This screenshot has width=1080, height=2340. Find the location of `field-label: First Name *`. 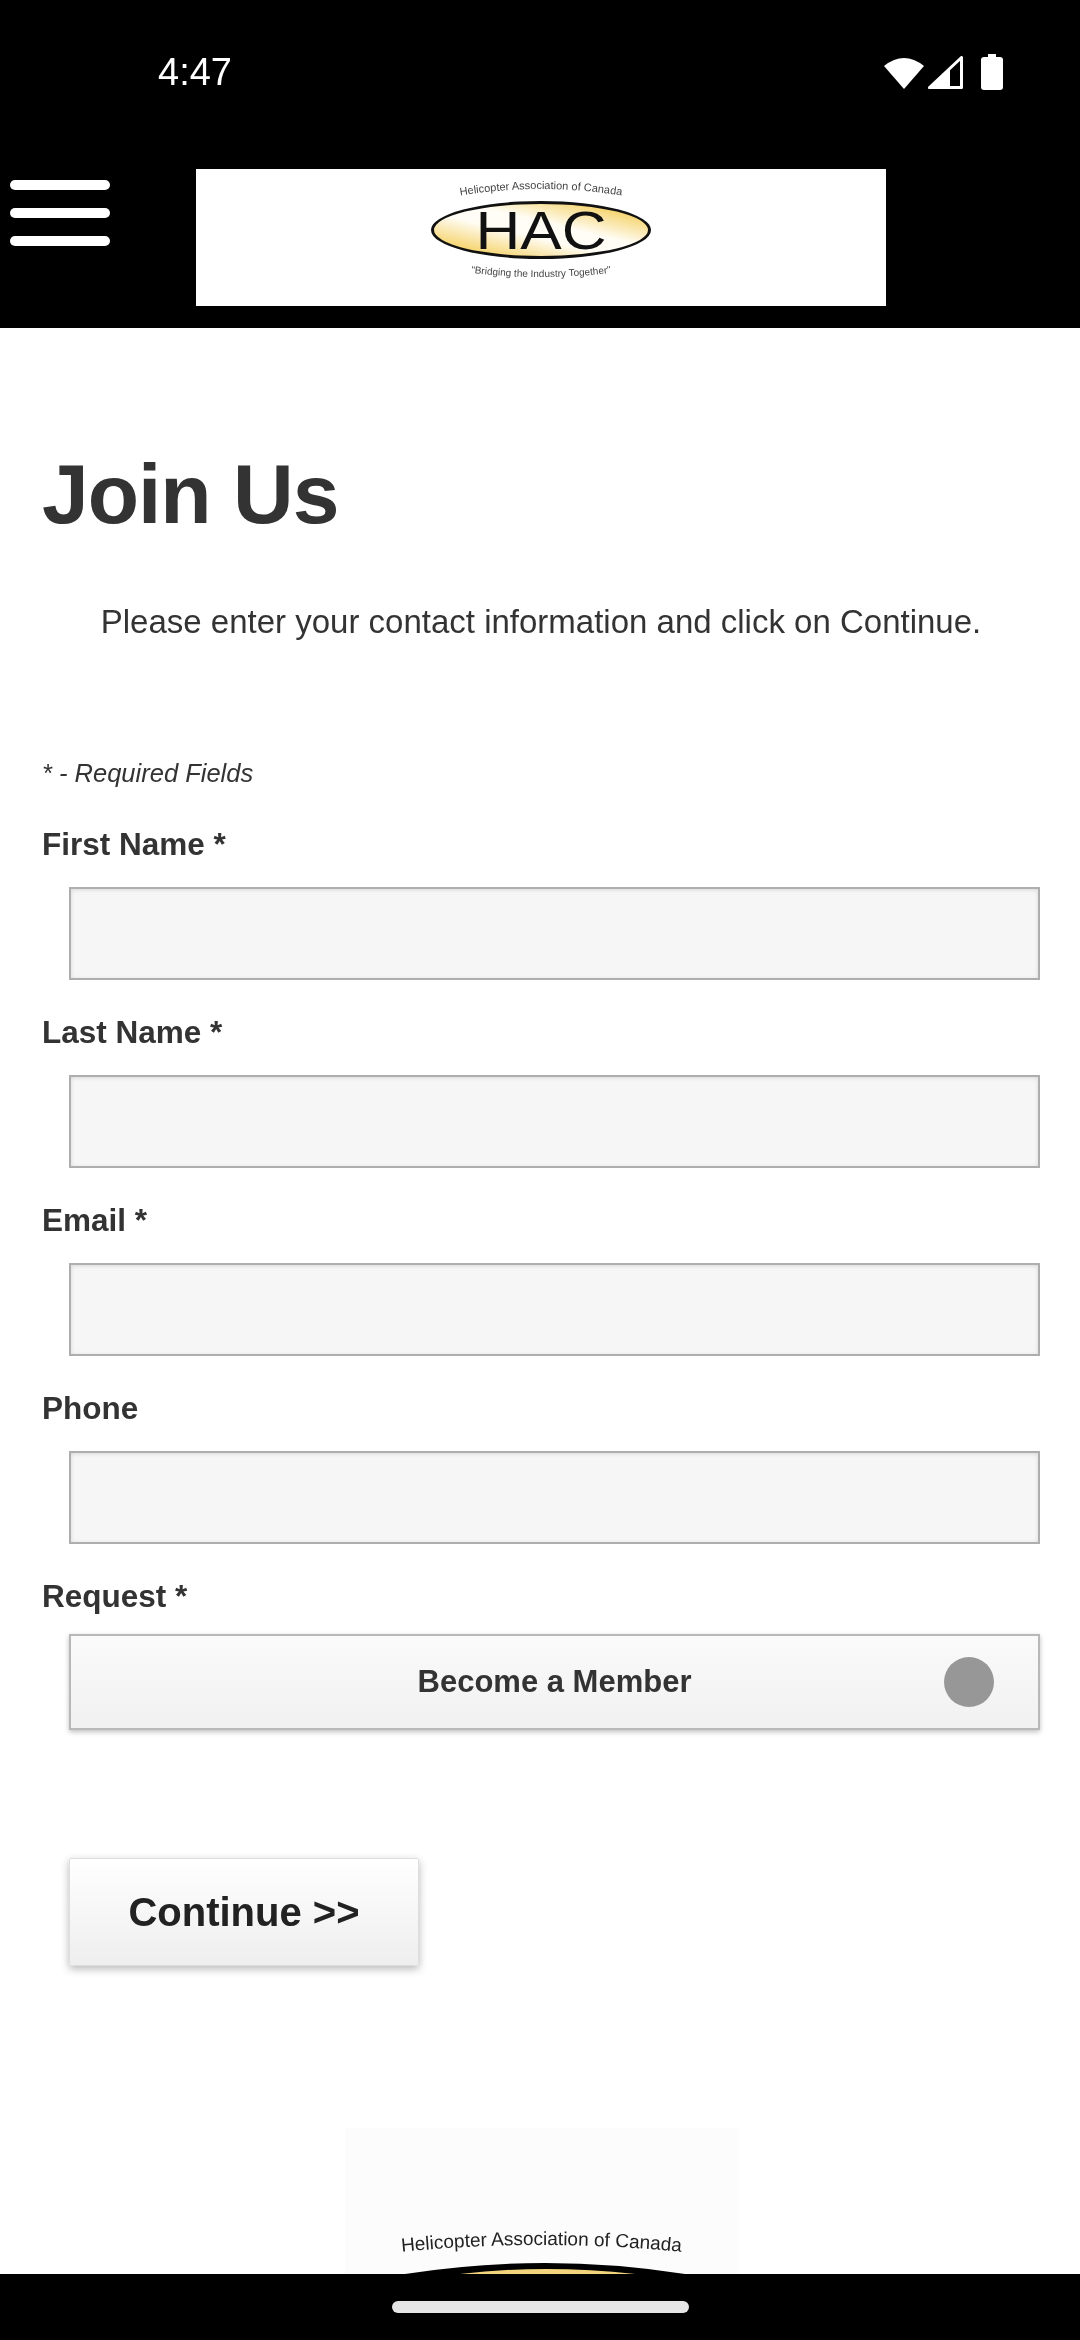

field-label: First Name * is located at coordinates (134, 844).